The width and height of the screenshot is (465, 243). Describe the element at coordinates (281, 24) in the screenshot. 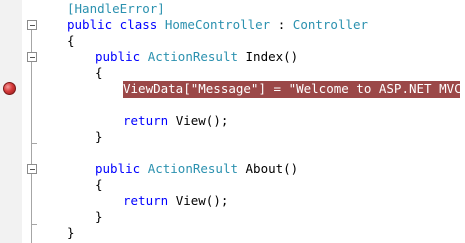

I see `colon-token: :` at that location.